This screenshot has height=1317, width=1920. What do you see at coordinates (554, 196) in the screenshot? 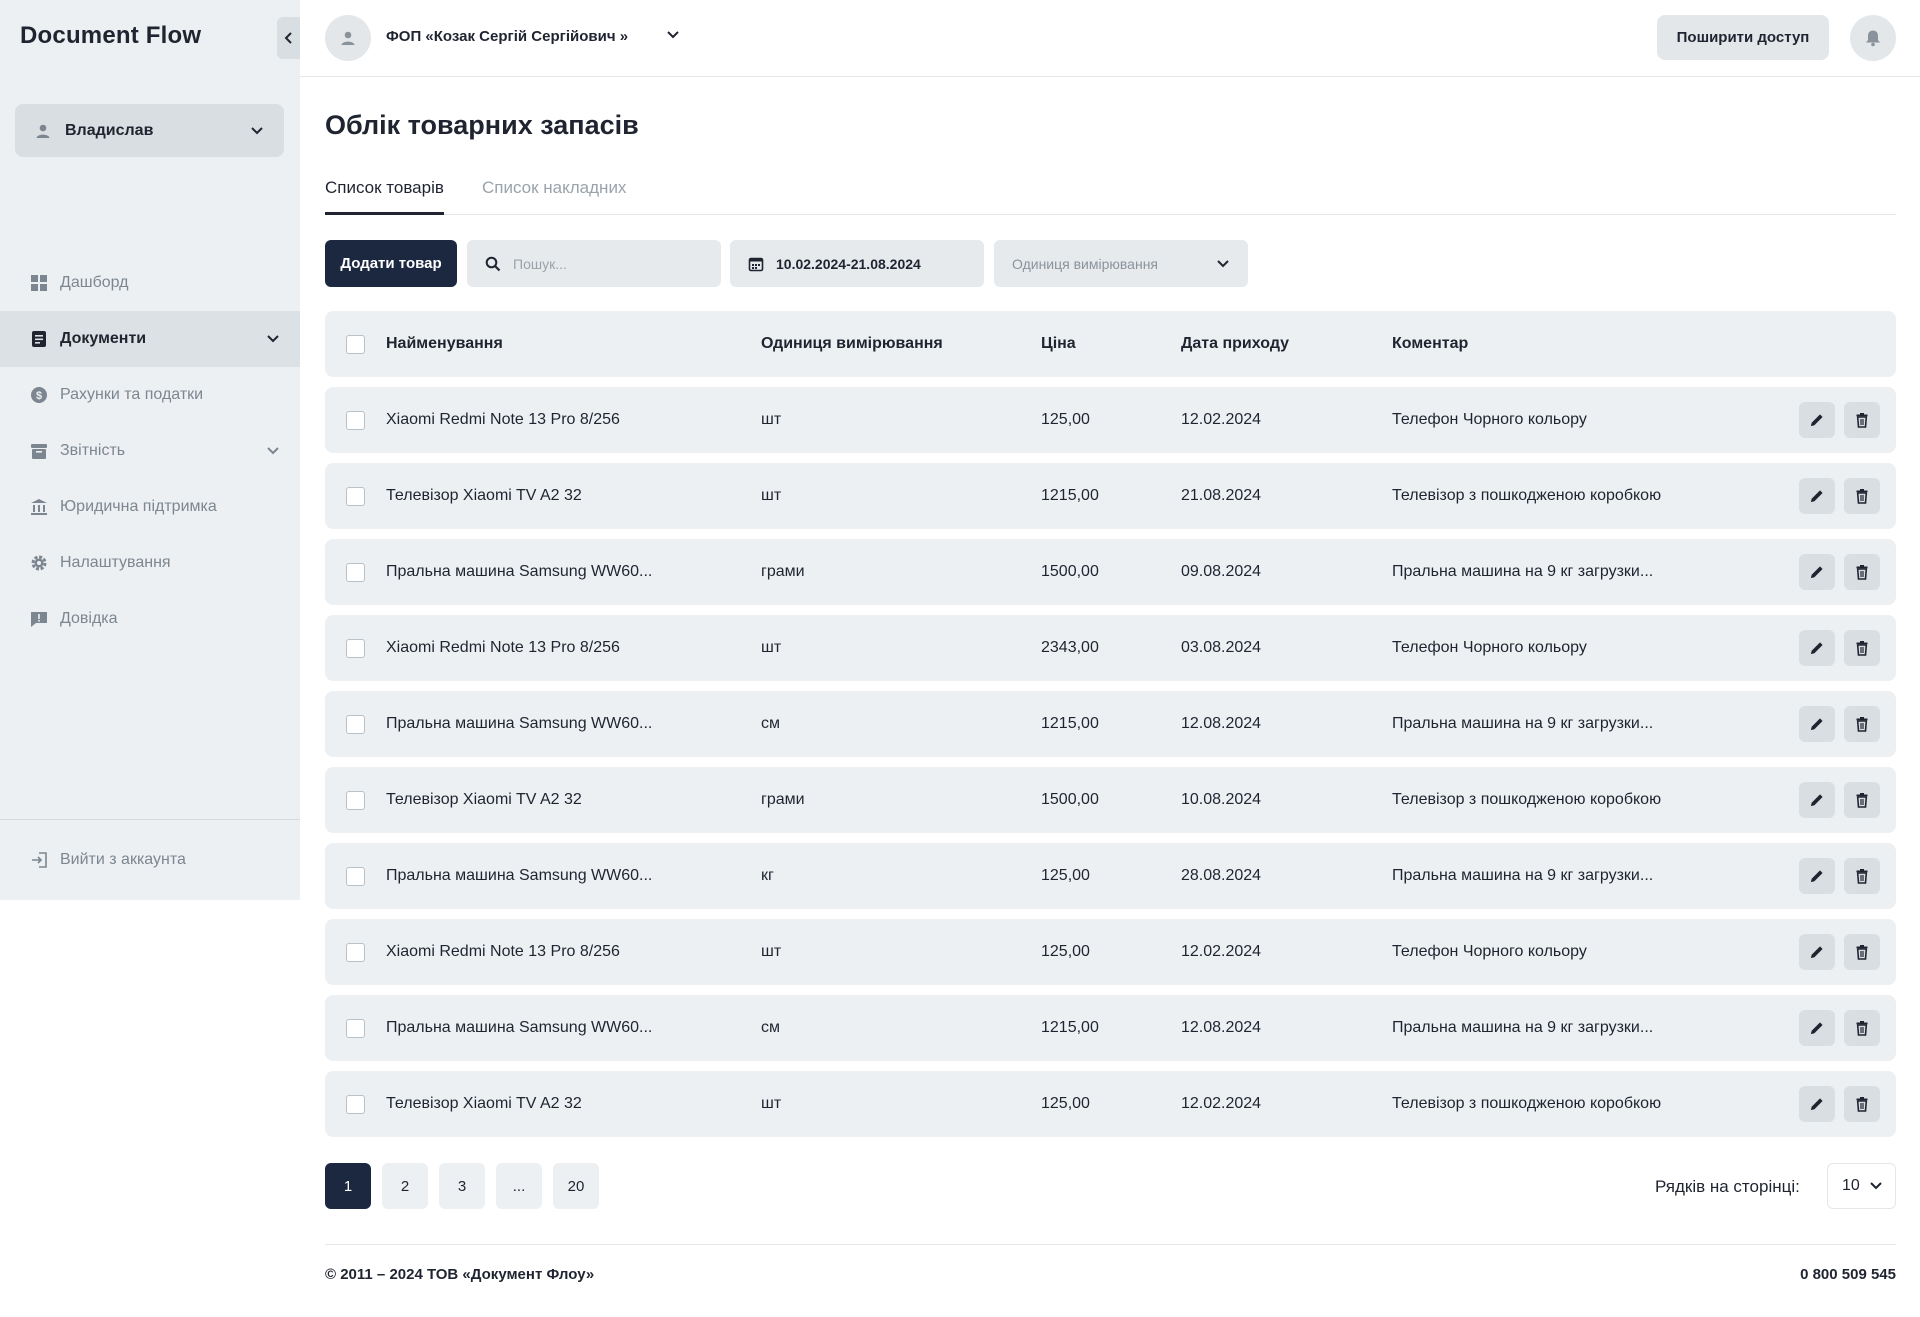
I see `tab-invoices-list: Список накладних` at bounding box center [554, 196].